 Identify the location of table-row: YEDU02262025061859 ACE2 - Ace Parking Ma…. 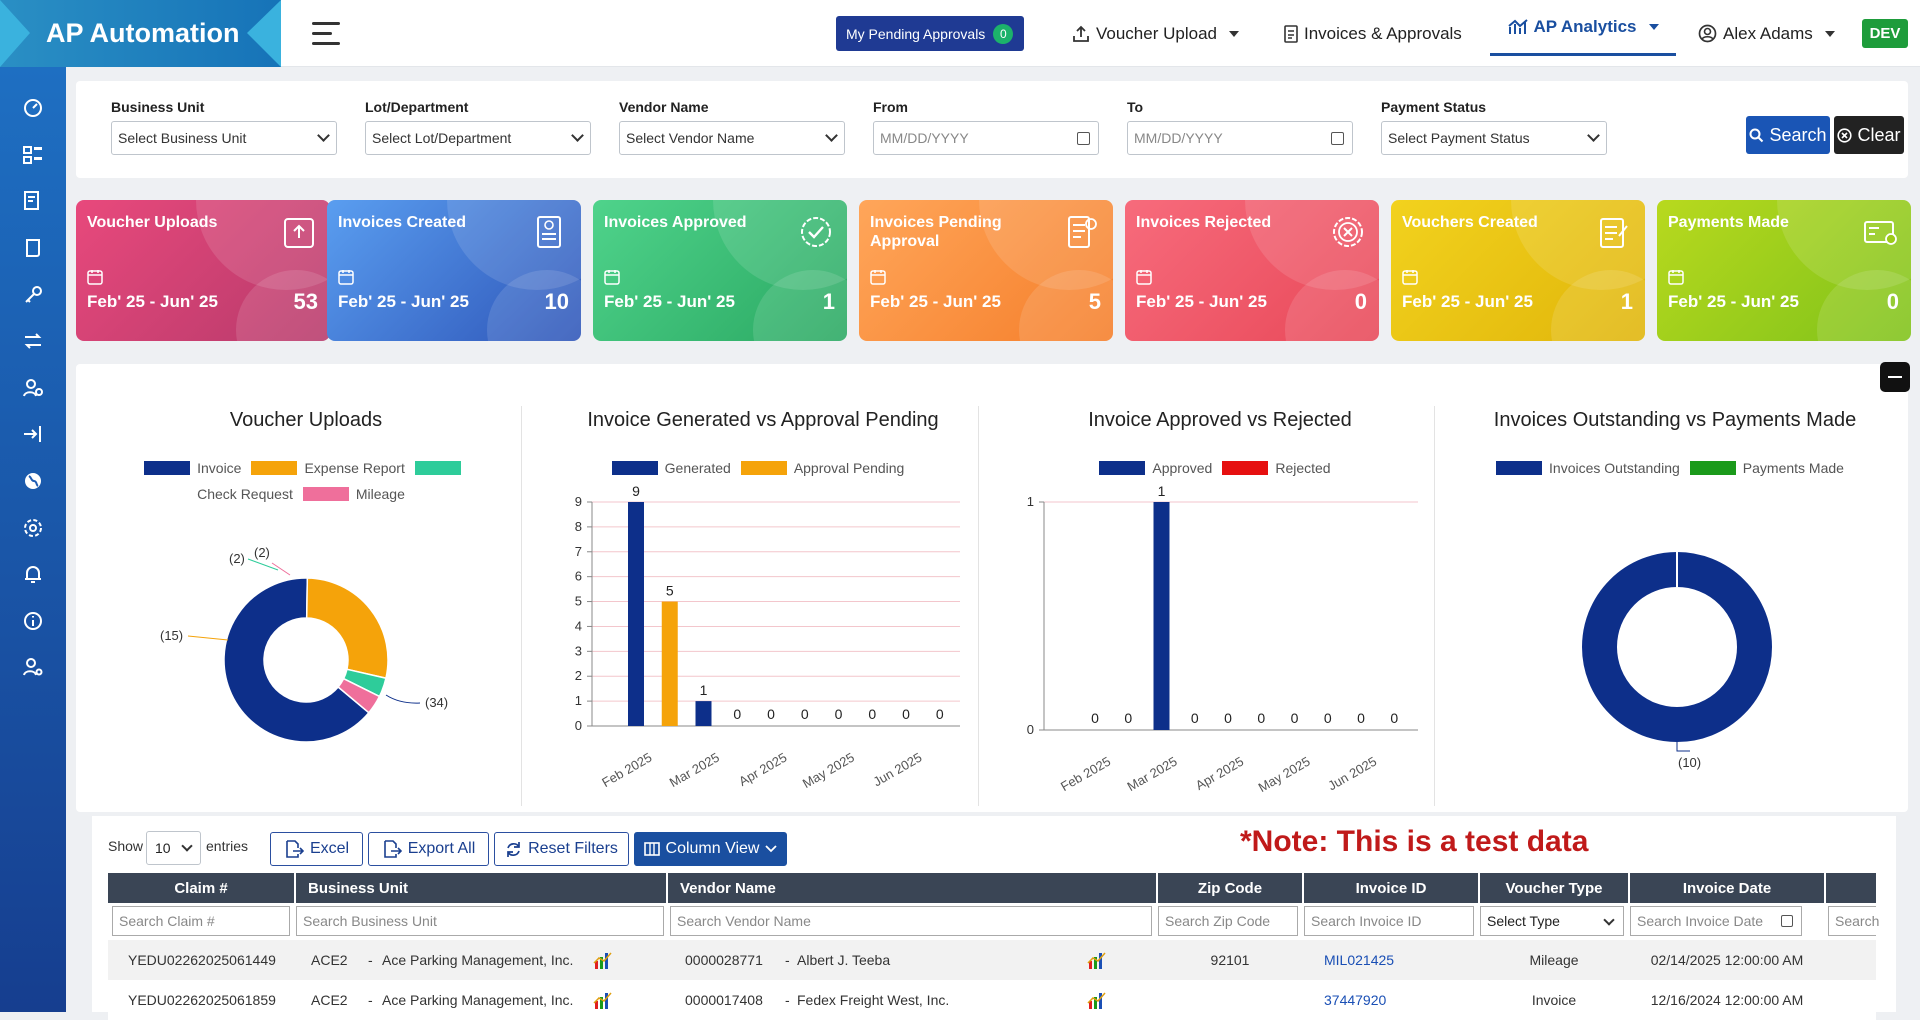
(992, 1000).